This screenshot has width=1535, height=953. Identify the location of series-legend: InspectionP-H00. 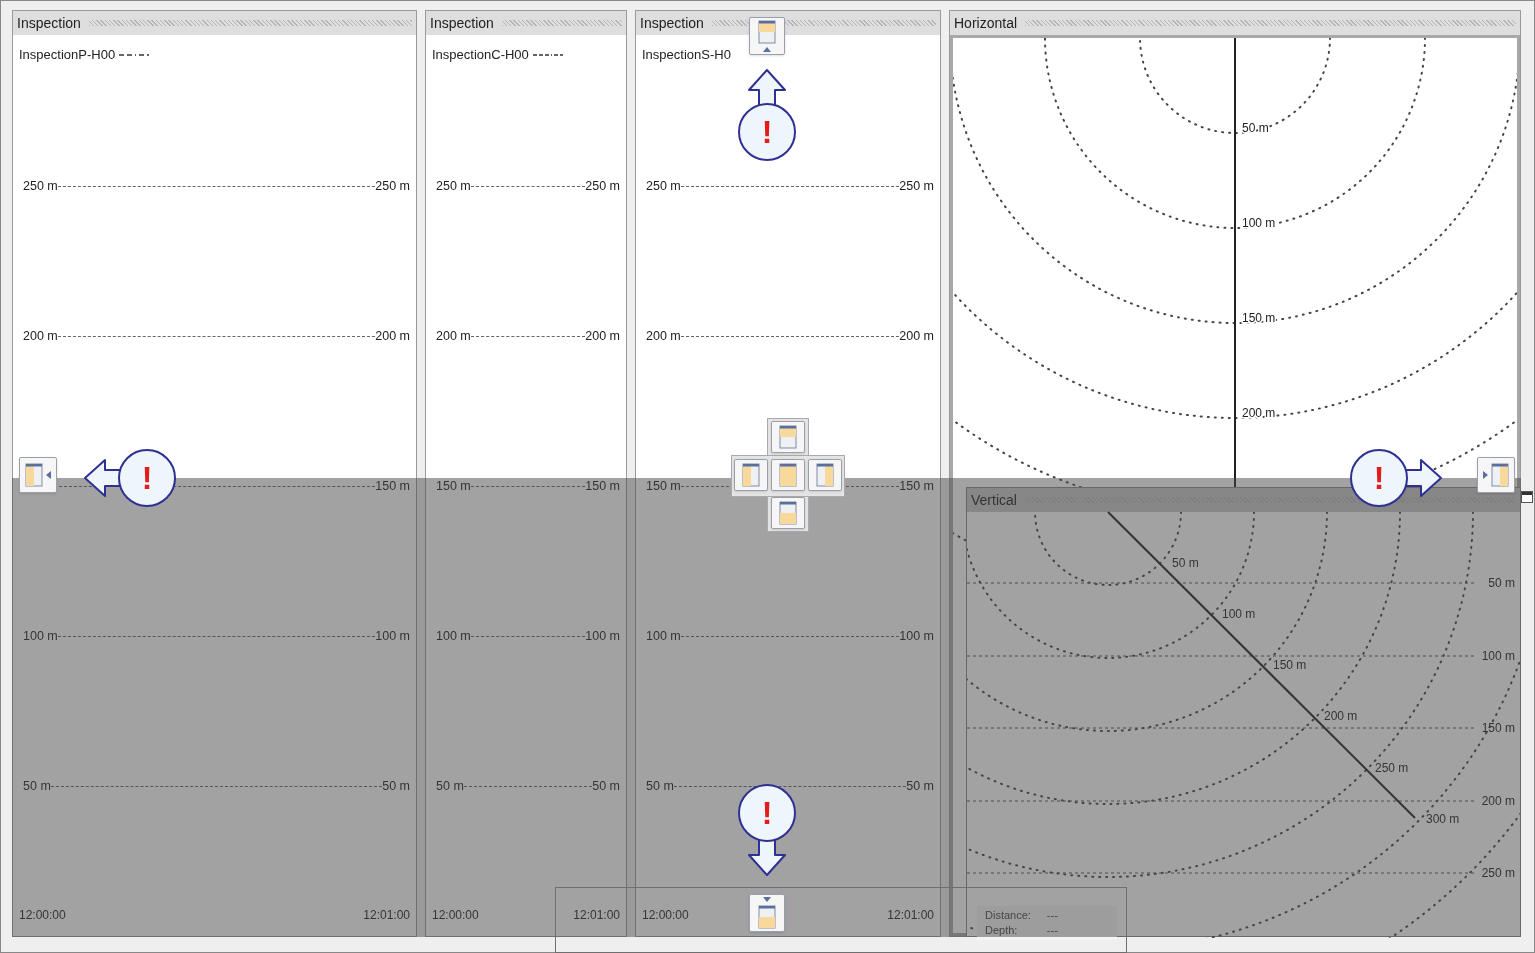
(67, 55).